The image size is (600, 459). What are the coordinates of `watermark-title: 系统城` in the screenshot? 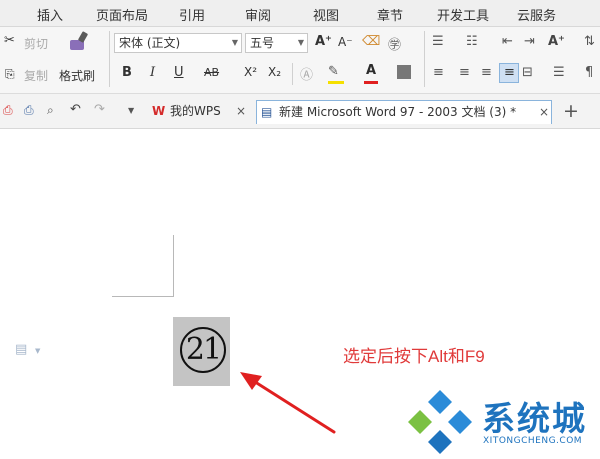 It's located at (534, 418).